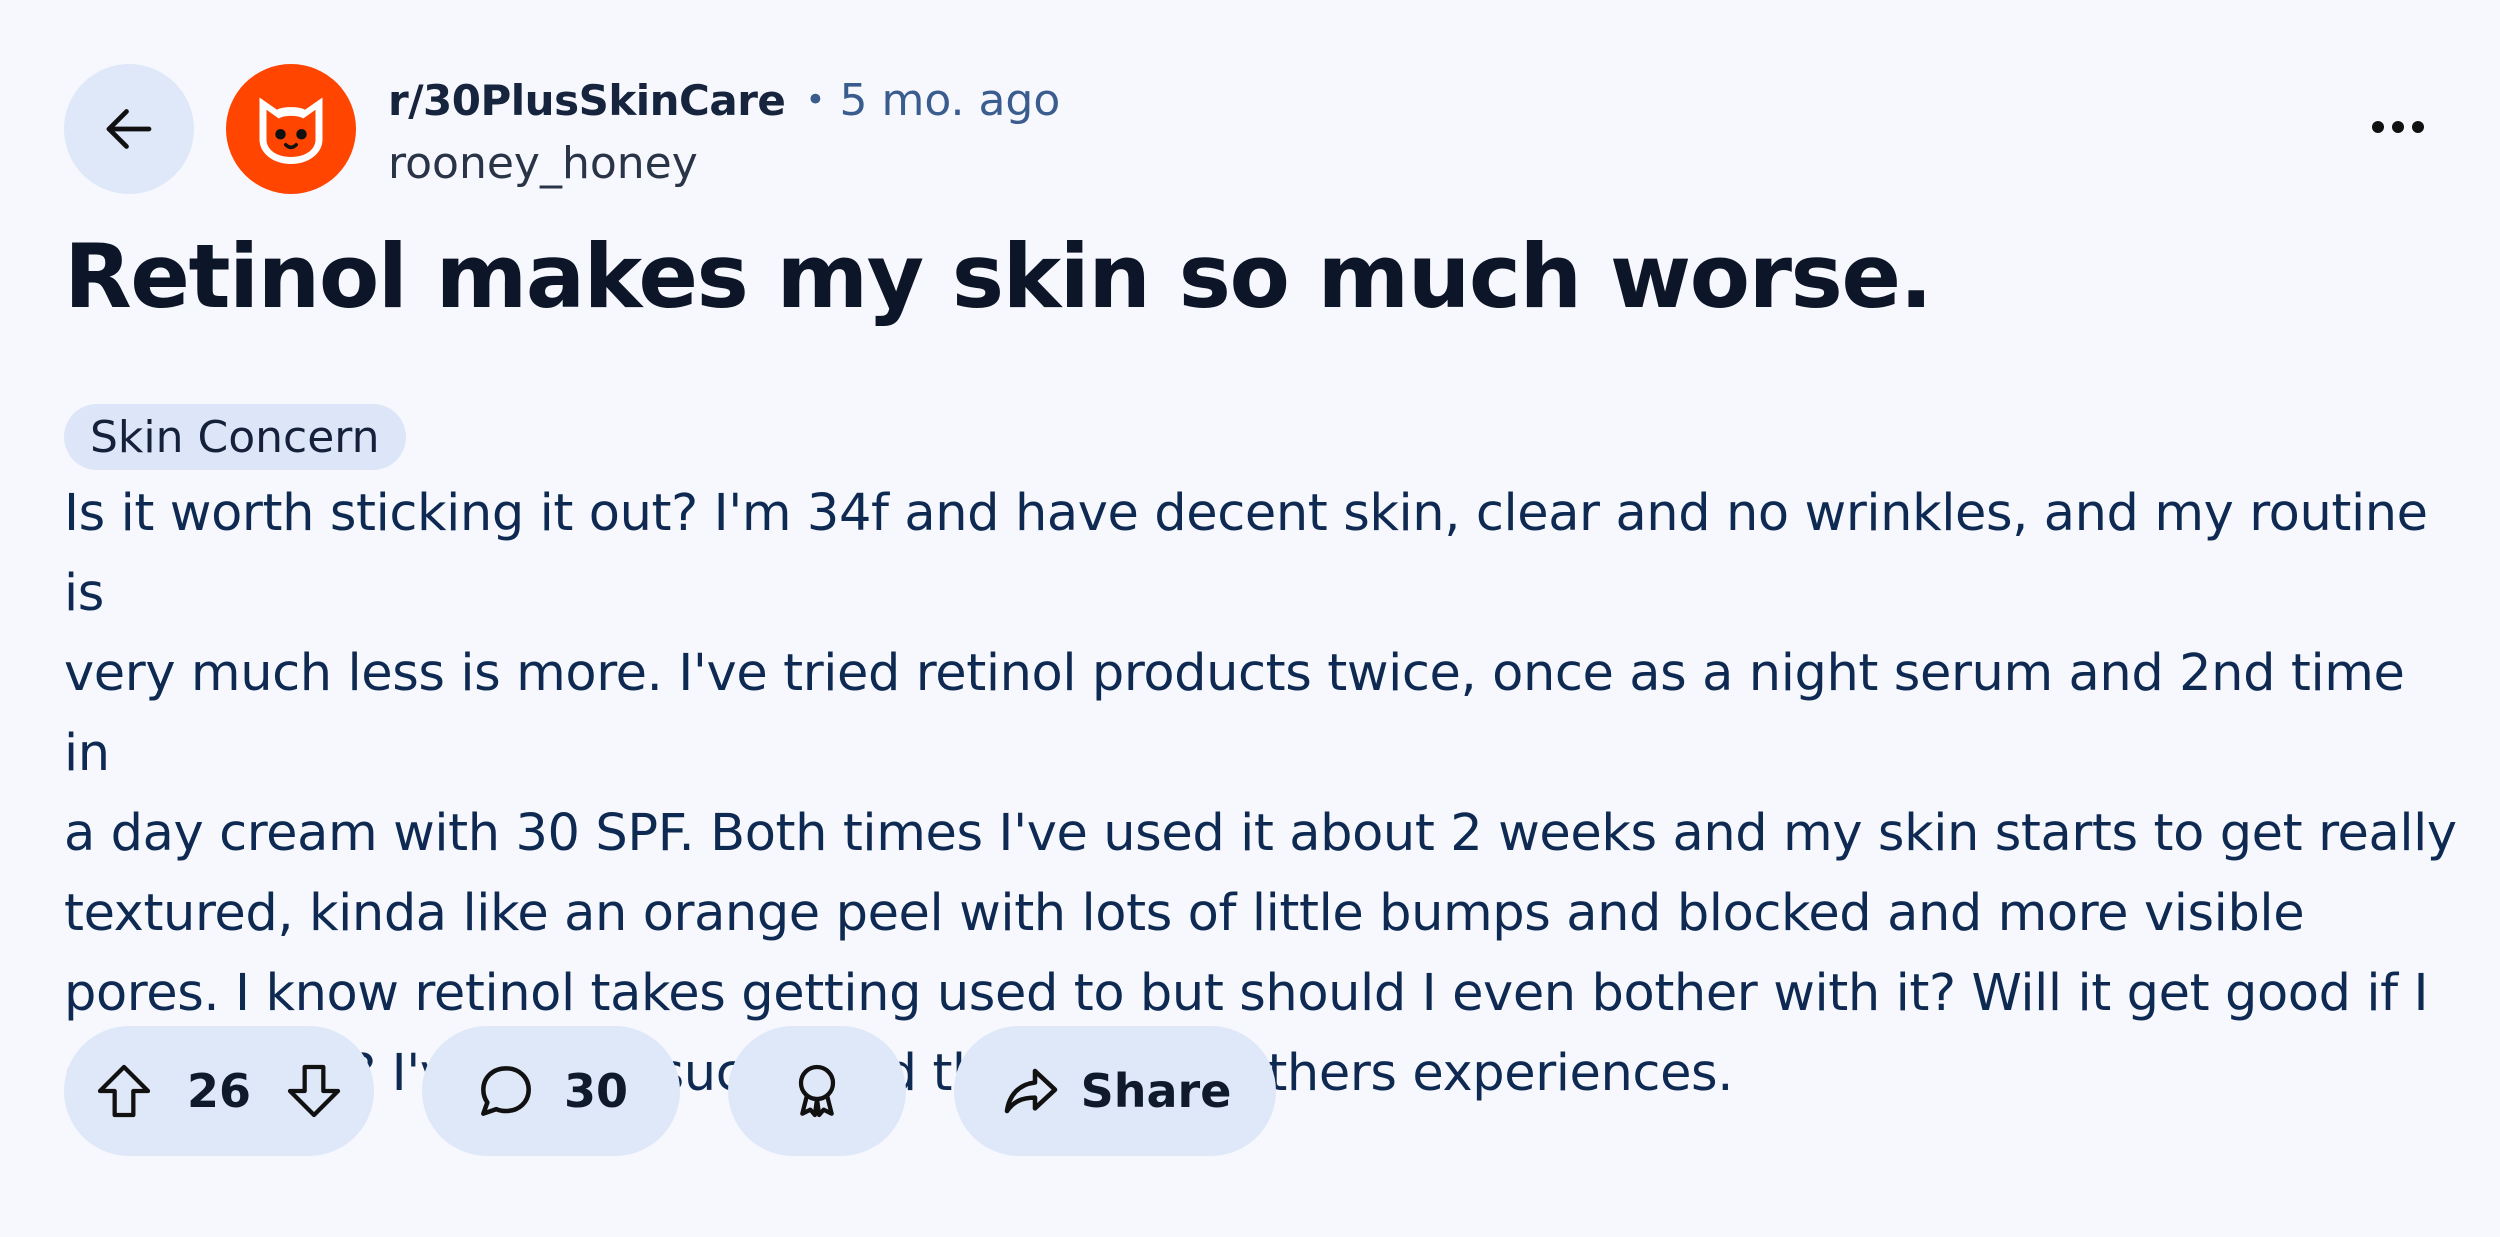 The width and height of the screenshot is (2500, 1237). I want to click on post-flair: Skin Concern, so click(235, 437).